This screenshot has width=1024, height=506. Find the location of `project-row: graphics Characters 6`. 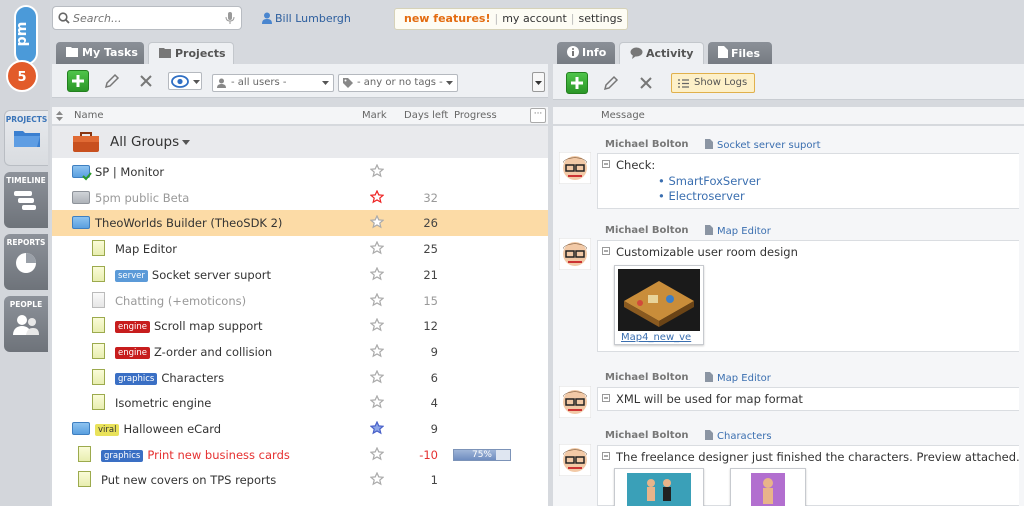

project-row: graphics Characters 6 is located at coordinates (300, 378).